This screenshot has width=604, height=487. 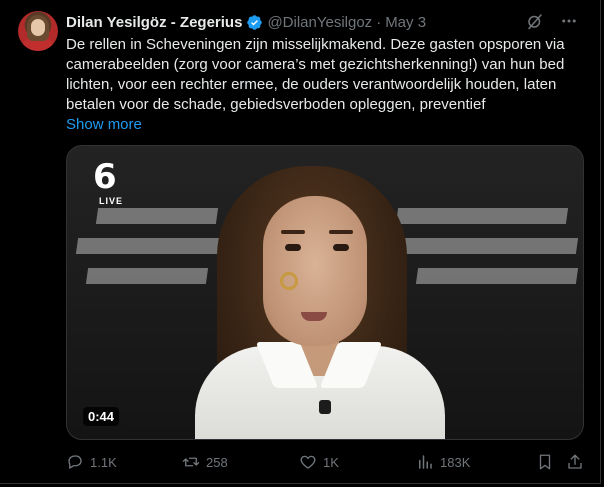 What do you see at coordinates (325, 407) in the screenshot?
I see `lapel-microphone` at bounding box center [325, 407].